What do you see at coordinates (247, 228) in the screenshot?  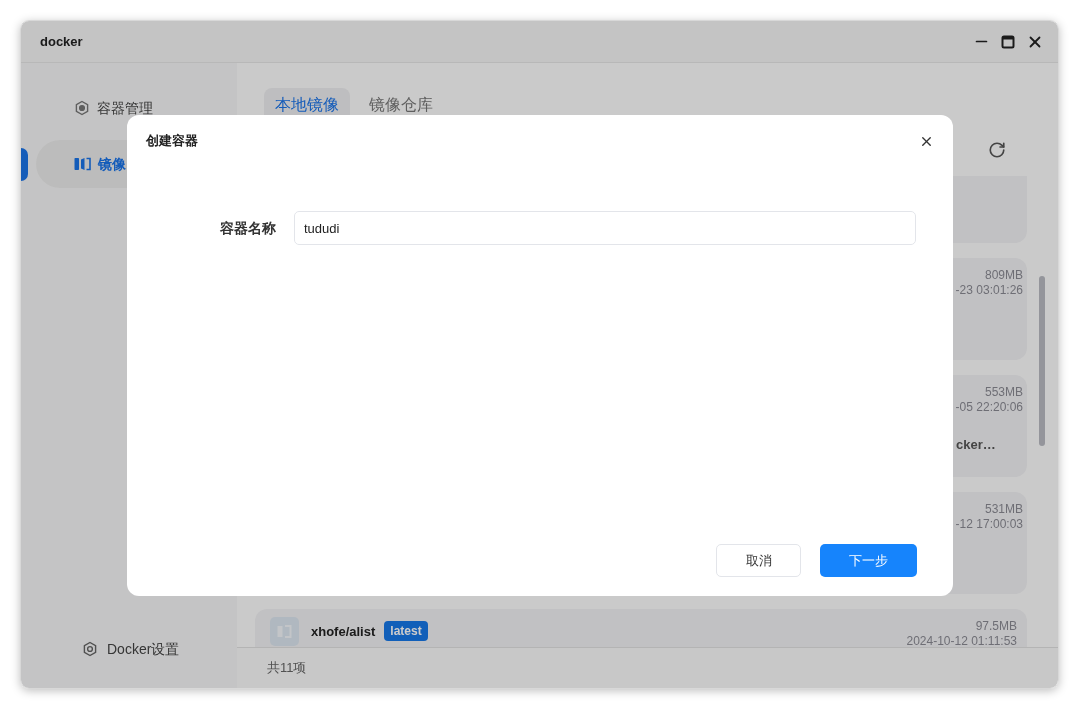 I see `field-label: 容器名称` at bounding box center [247, 228].